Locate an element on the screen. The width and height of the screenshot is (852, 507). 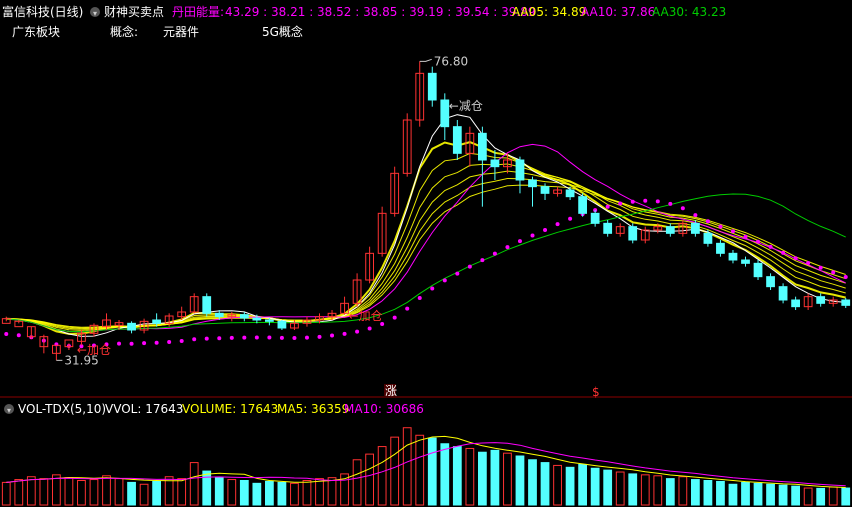
indicator-name: 财神买卖点 is located at coordinates (134, 12).